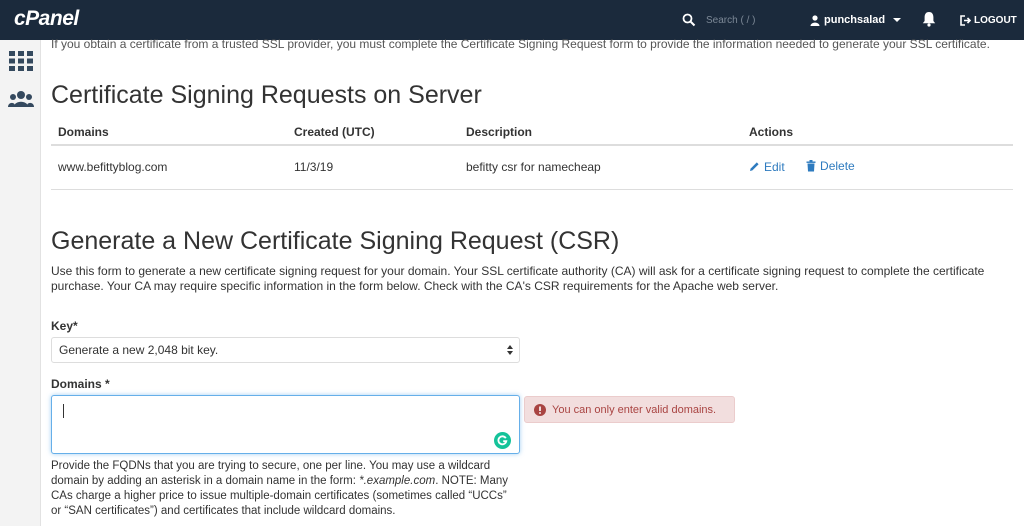 Image resolution: width=1024 pixels, height=526 pixels. Describe the element at coordinates (472, 481) in the screenshot. I see `help-text: . NOTE: Many` at that location.